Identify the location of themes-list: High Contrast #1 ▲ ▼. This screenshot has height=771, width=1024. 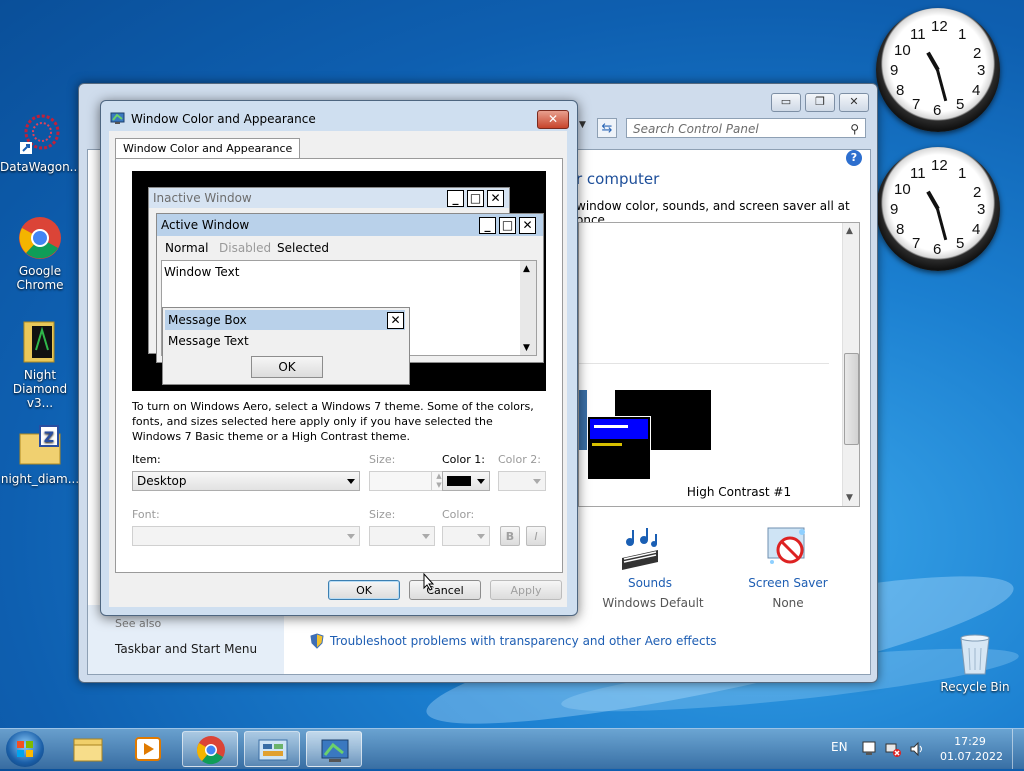
(719, 364).